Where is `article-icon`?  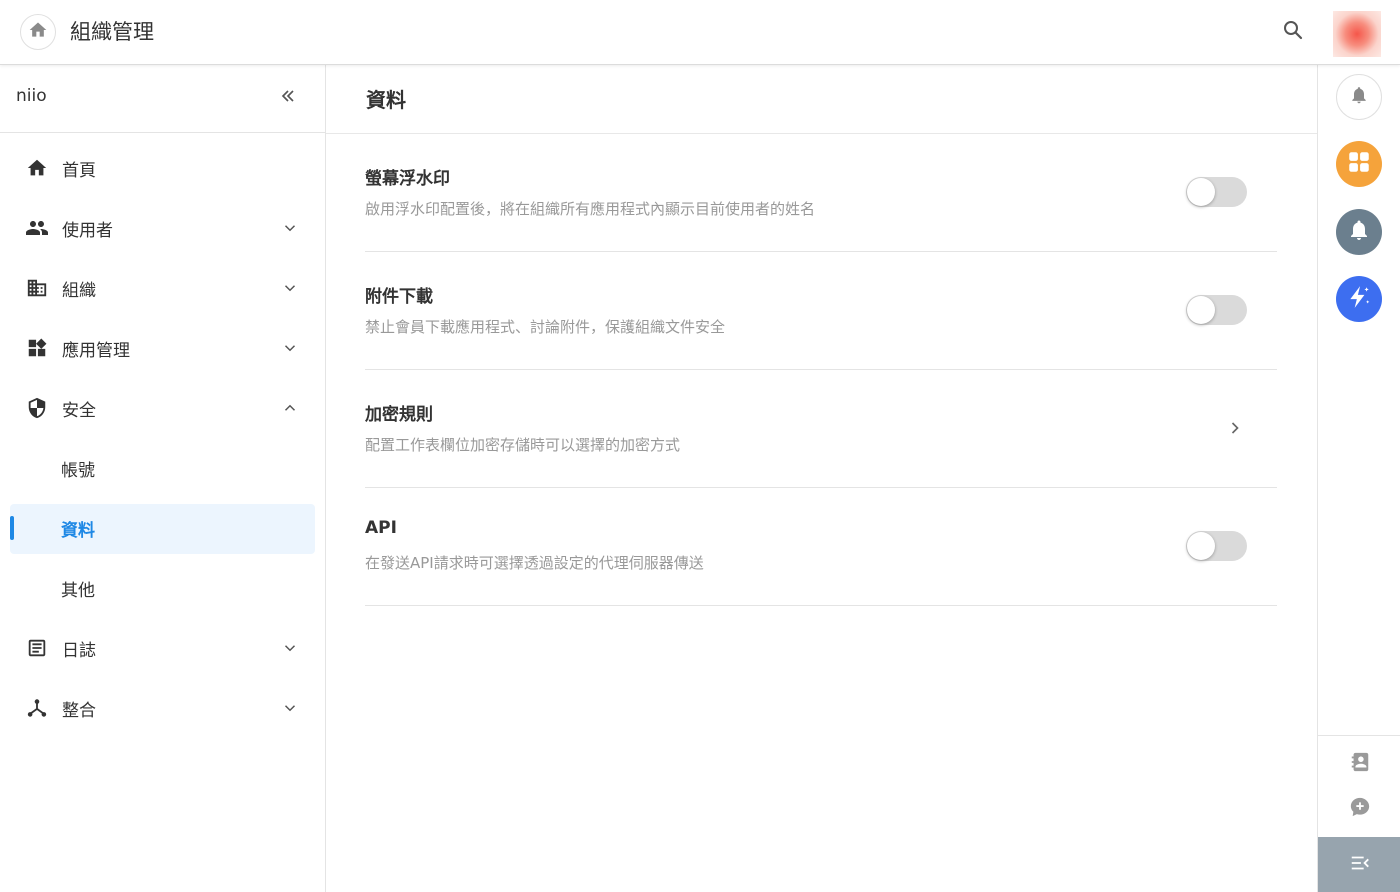 article-icon is located at coordinates (37, 648).